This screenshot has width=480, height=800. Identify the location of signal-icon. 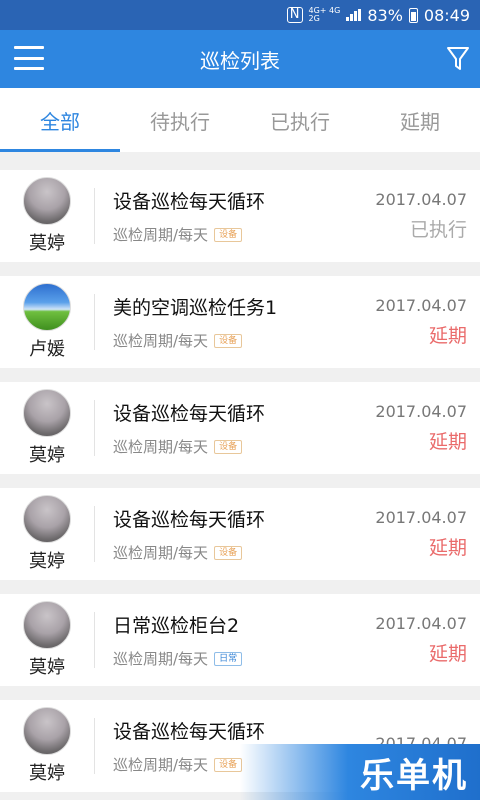
(354, 15).